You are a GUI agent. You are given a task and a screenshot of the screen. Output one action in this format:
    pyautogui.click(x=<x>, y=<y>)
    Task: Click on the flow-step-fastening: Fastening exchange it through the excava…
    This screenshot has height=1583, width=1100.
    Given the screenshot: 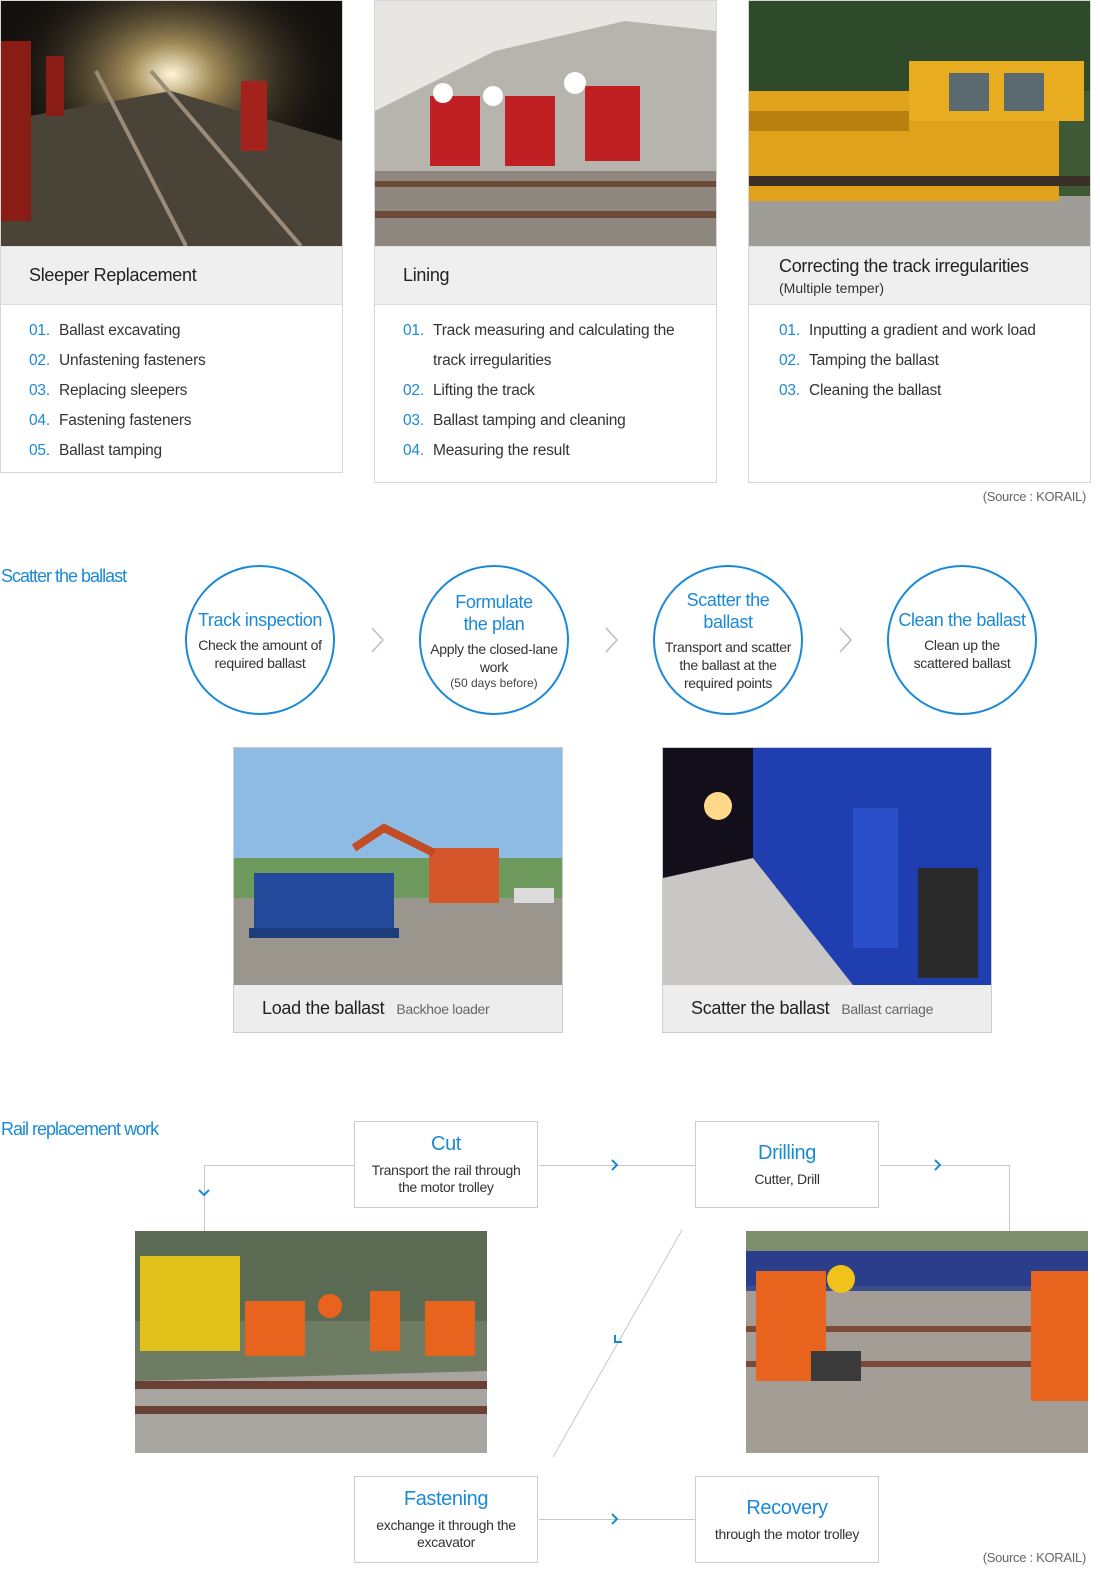 What is the action you would take?
    pyautogui.click(x=446, y=1519)
    